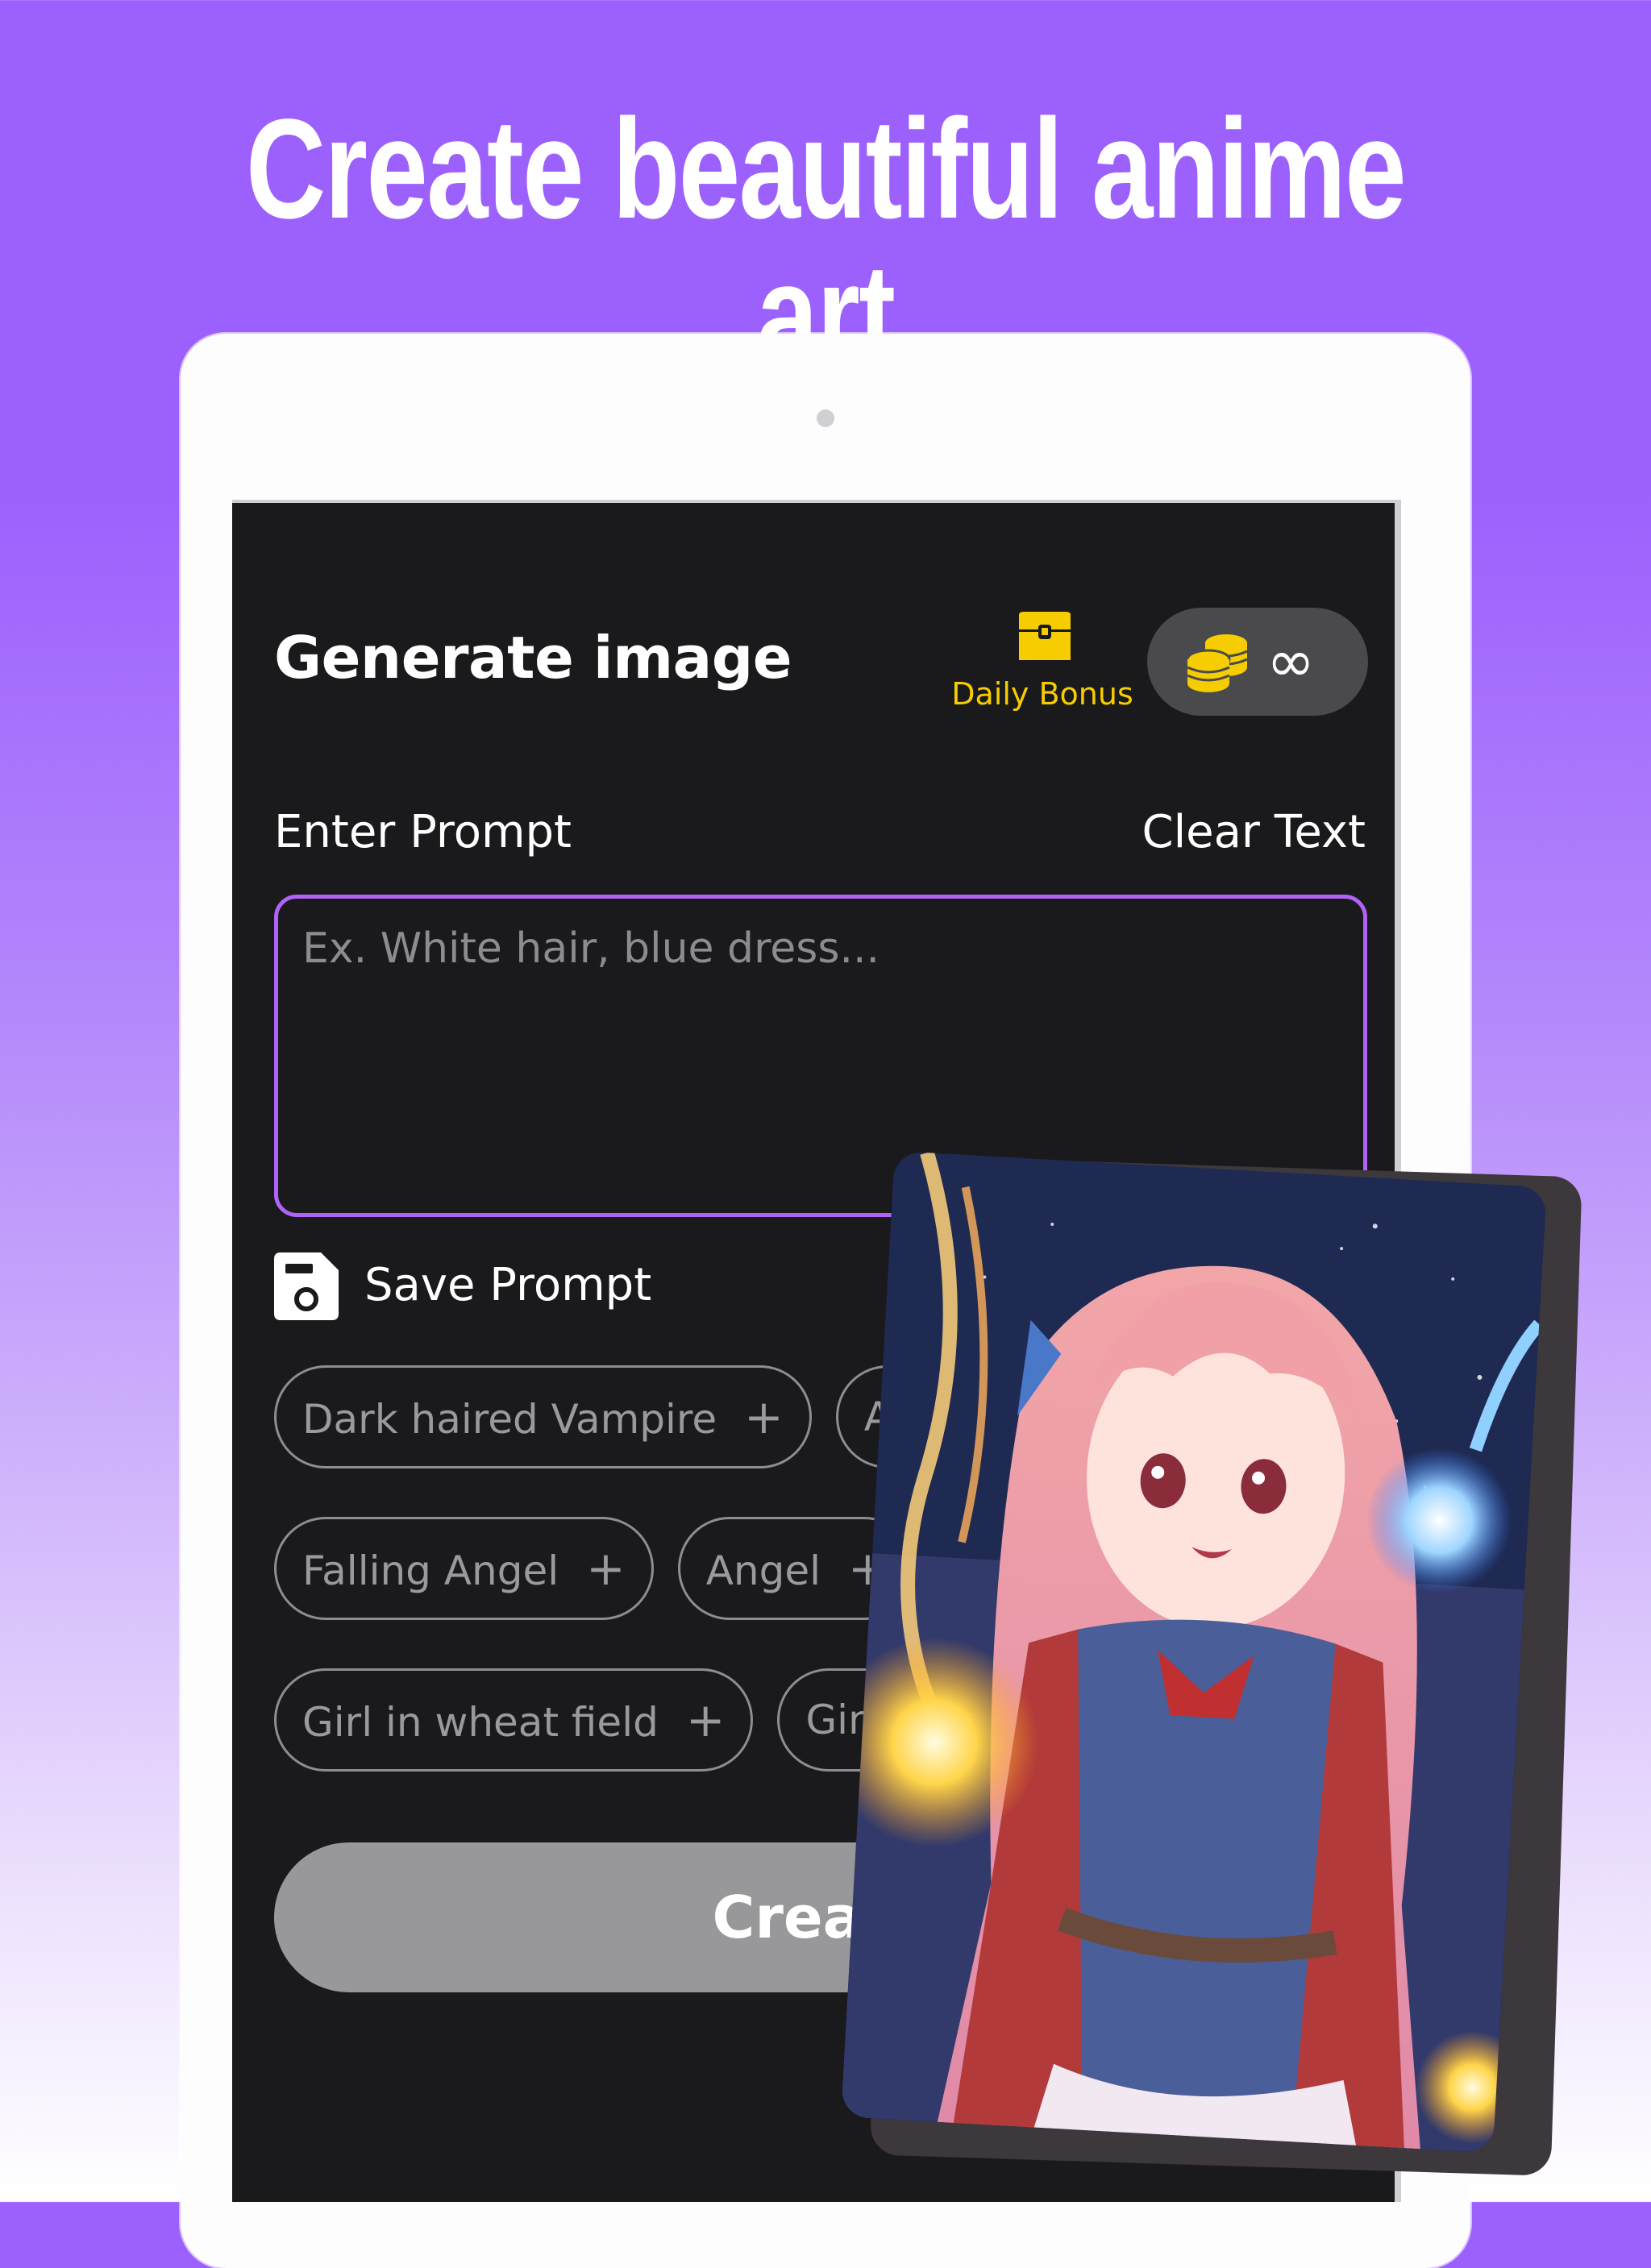 The width and height of the screenshot is (1651, 2268). What do you see at coordinates (543, 1416) in the screenshot?
I see `suggestion-chip: Dark haired Vampire +` at bounding box center [543, 1416].